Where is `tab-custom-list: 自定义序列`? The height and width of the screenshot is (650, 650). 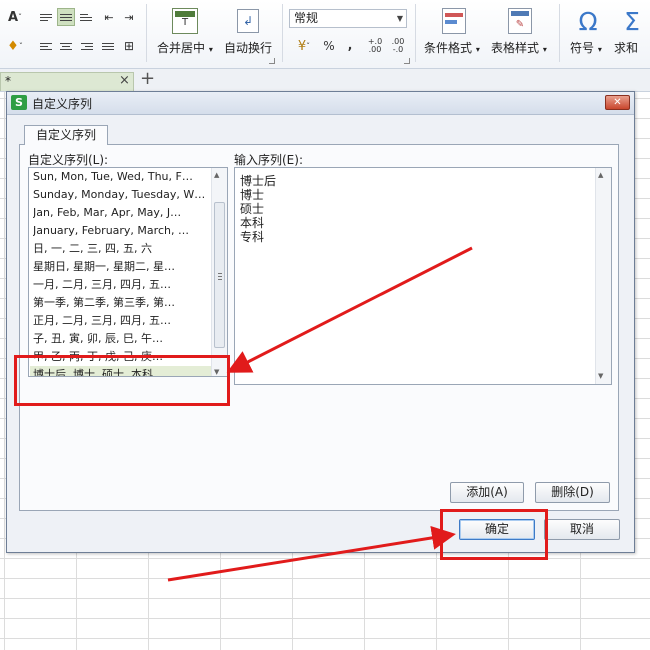
tab-custom-list: 自定义序列 is located at coordinates (66, 135).